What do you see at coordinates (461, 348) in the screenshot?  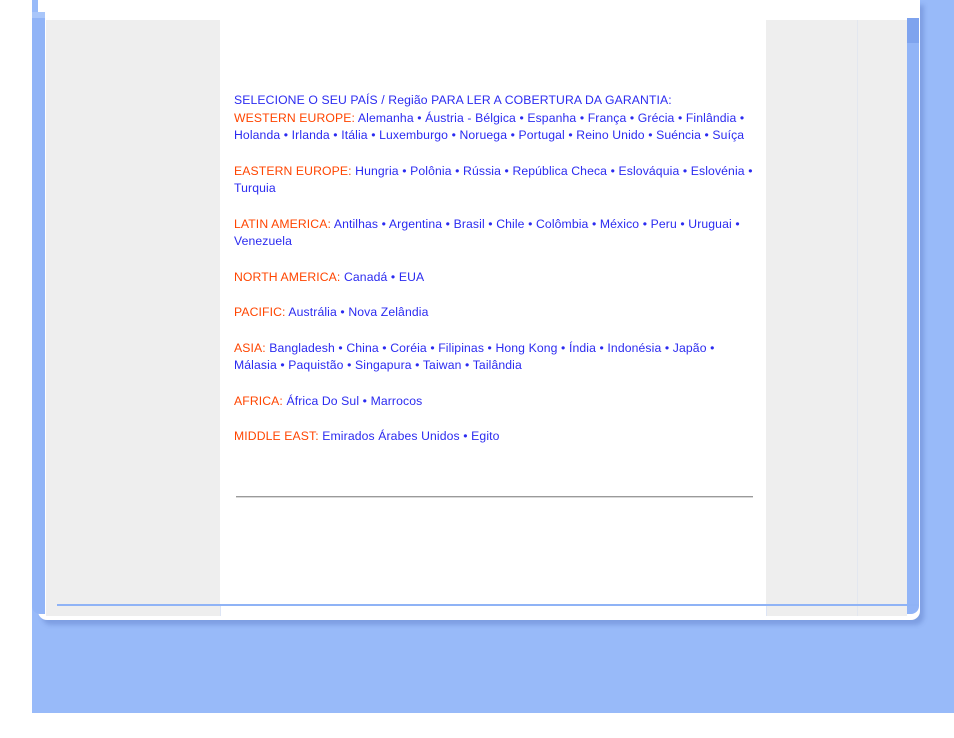 I see `country-link: Filipinas` at bounding box center [461, 348].